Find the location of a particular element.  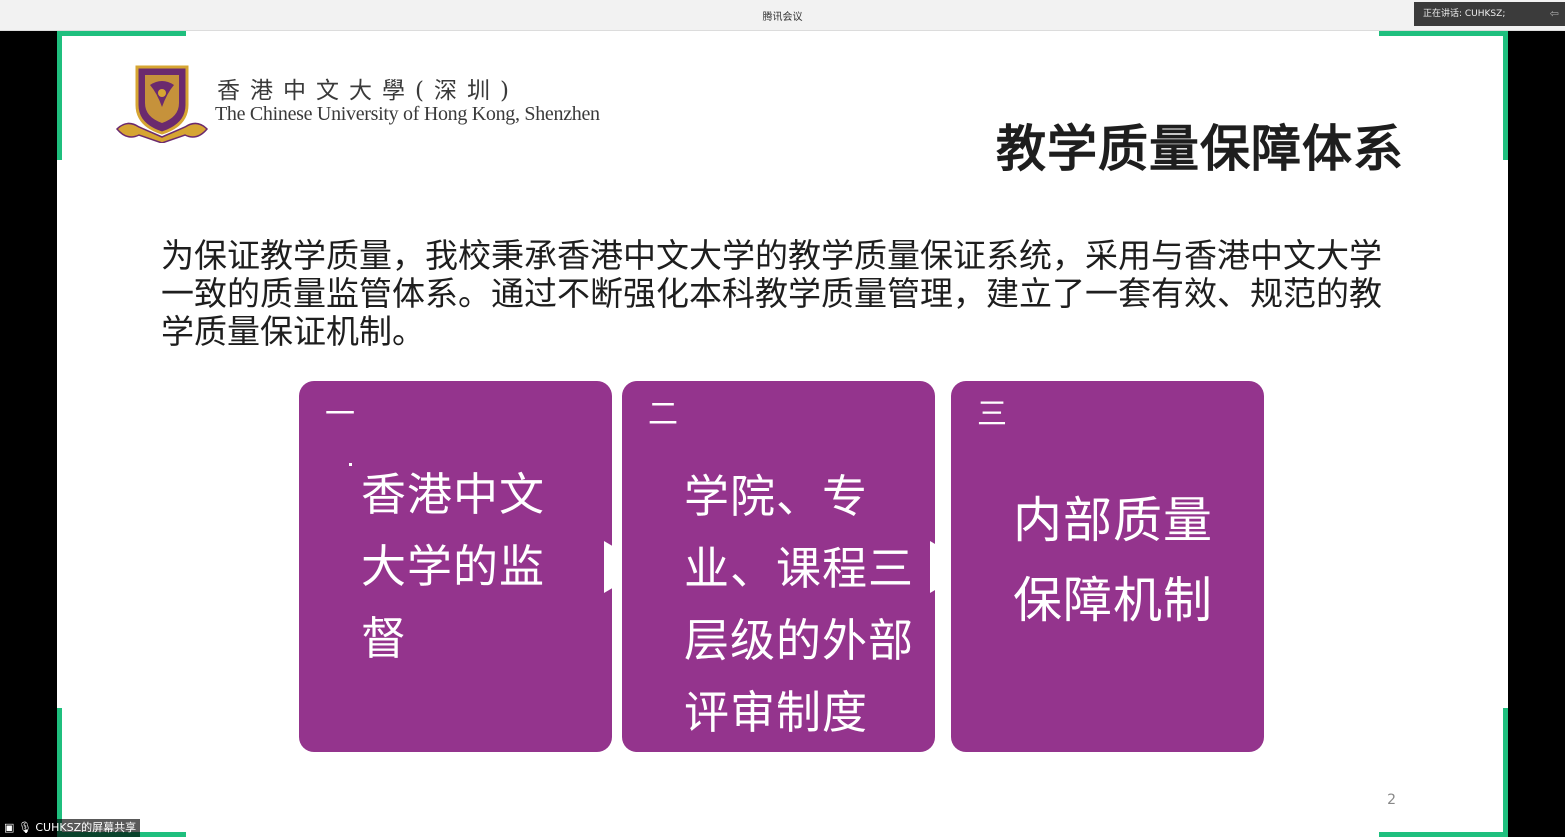

screen-share-label: ▣ 🎙 CUHKSZ的屏幕共享 is located at coordinates (70, 828).